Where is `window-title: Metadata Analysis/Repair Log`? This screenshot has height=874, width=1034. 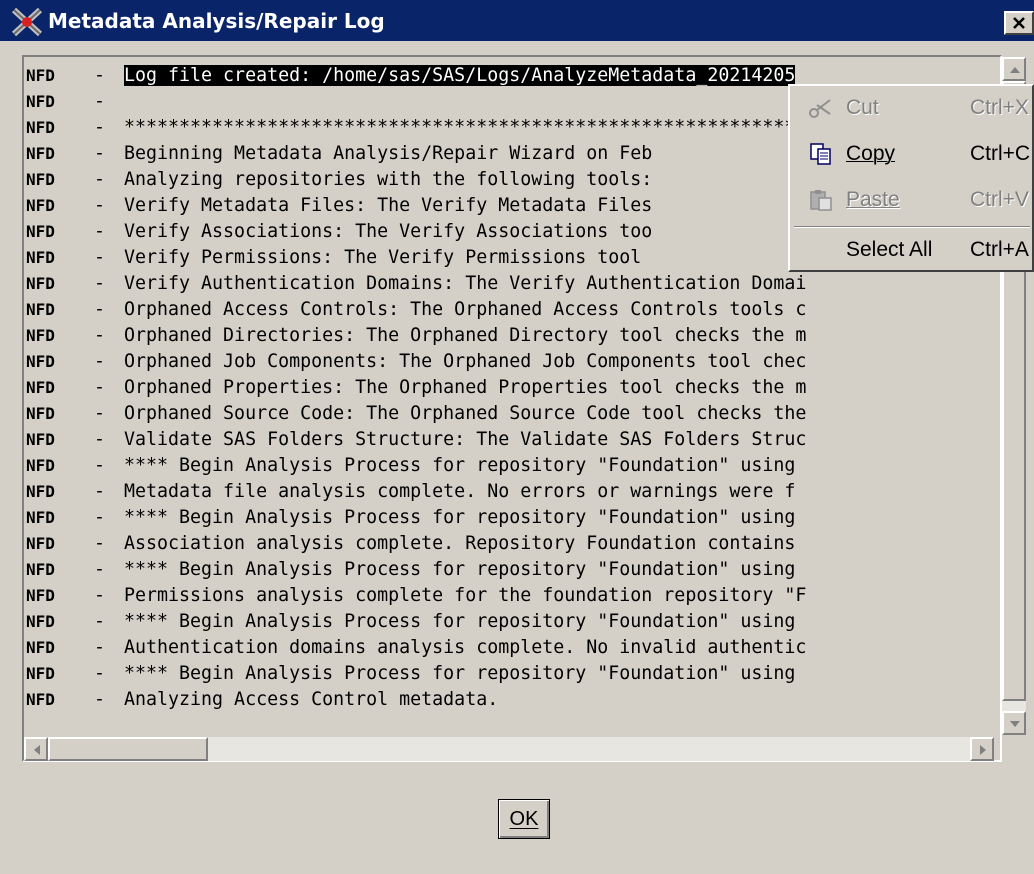
window-title: Metadata Analysis/Repair Log is located at coordinates (216, 21).